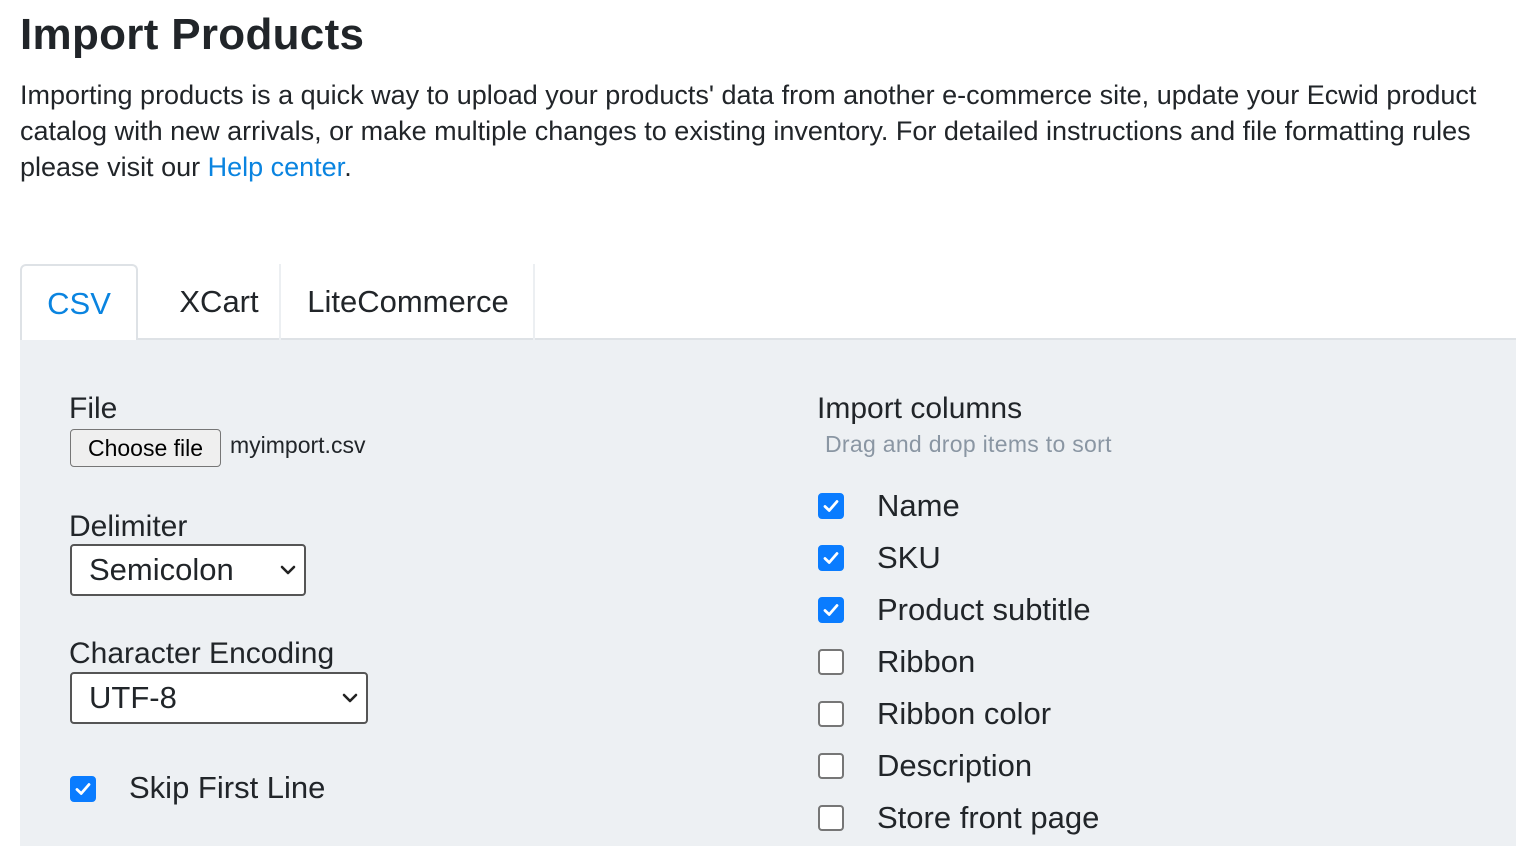  What do you see at coordinates (1117, 714) in the screenshot?
I see `import-column-item: Ribbon color` at bounding box center [1117, 714].